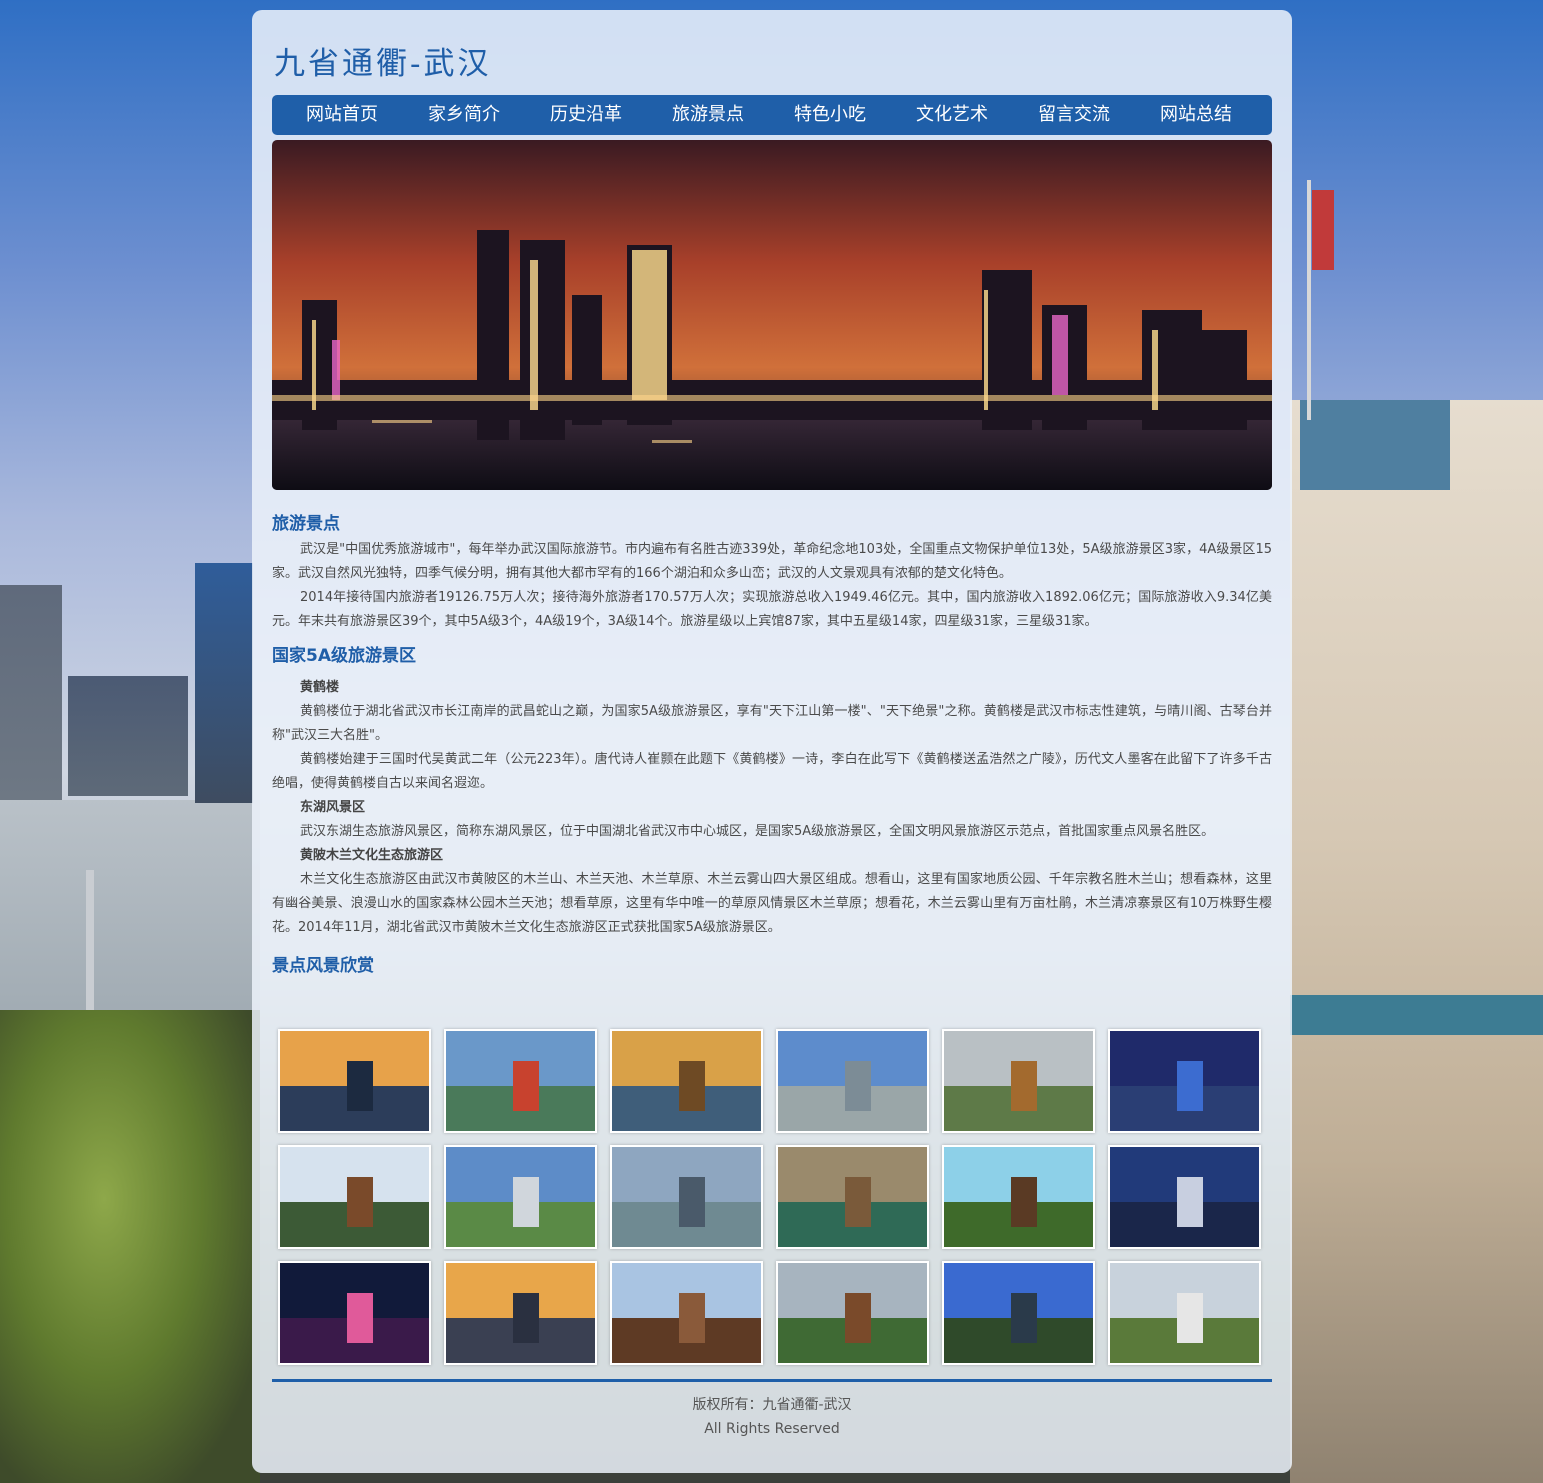  What do you see at coordinates (372, 855) in the screenshot?
I see `subhead-mulan: 黄陂木兰文化生态旅游区` at bounding box center [372, 855].